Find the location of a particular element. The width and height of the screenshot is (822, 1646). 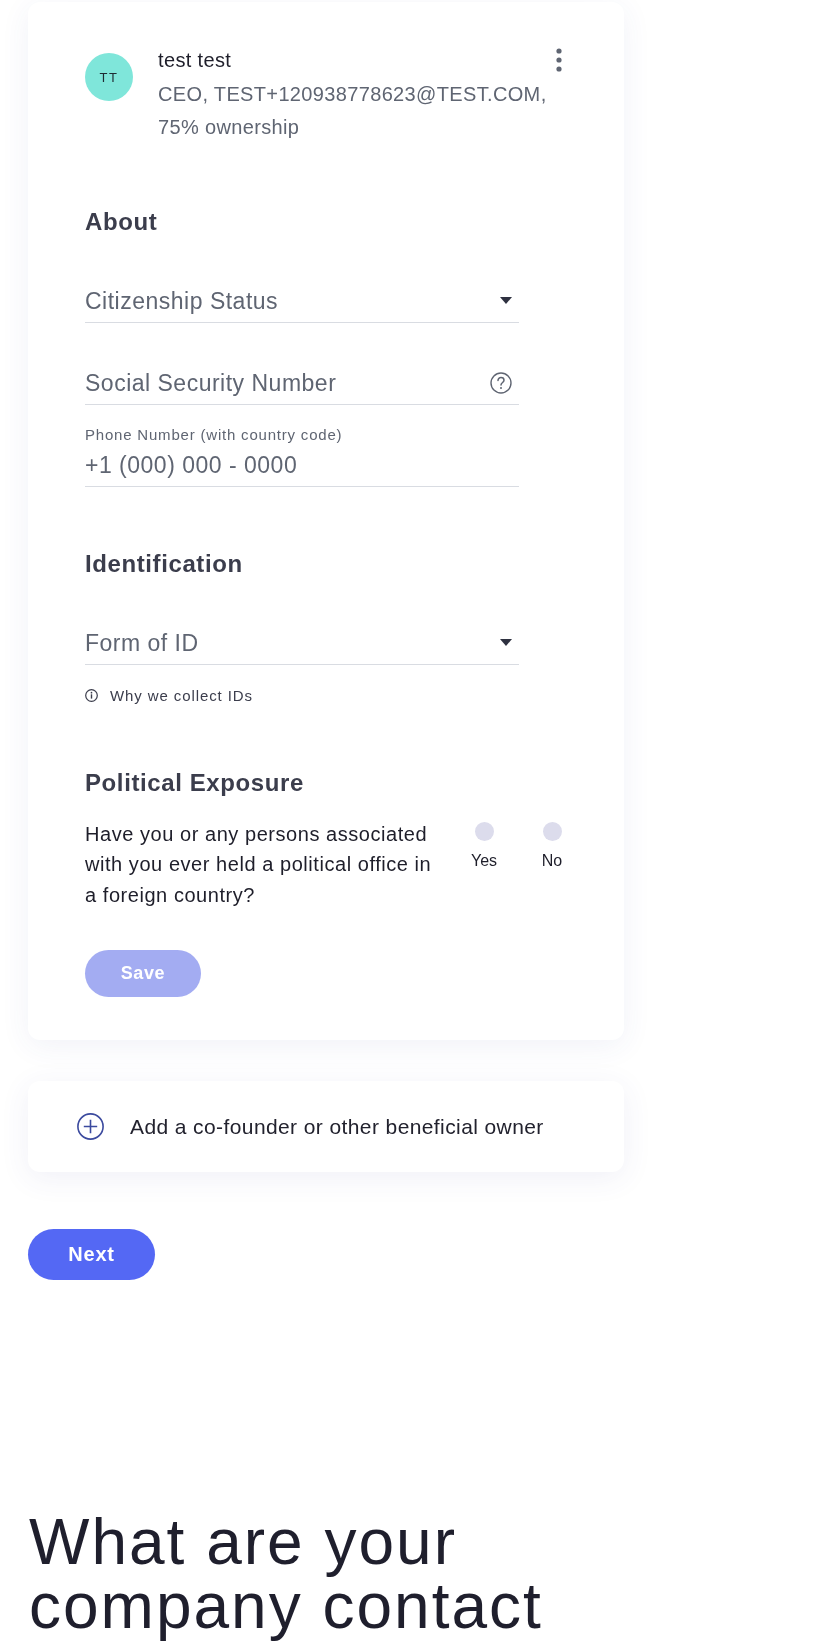

question-text: Have you or any persons associated with you ever held a political office in a foreign country? is located at coordinates (259, 864).